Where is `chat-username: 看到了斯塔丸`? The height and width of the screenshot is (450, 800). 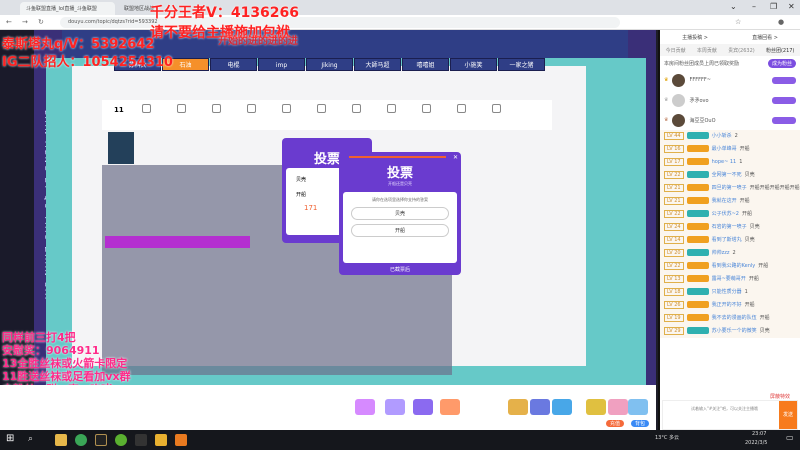
chat-username: 看到了斯塔丸 is located at coordinates (727, 240).